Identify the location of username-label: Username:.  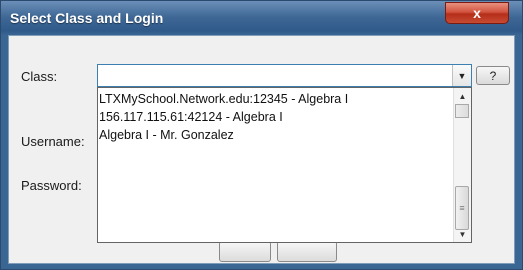
(53, 141).